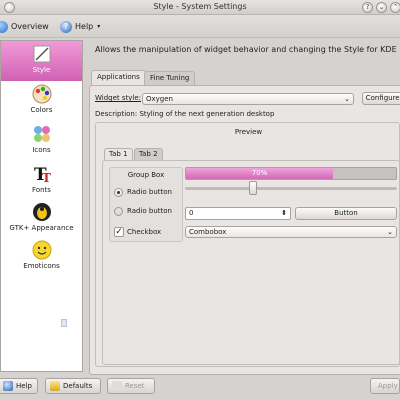 The height and width of the screenshot is (400, 400). What do you see at coordinates (367, 7) in the screenshot?
I see `help-question-icon: ?` at bounding box center [367, 7].